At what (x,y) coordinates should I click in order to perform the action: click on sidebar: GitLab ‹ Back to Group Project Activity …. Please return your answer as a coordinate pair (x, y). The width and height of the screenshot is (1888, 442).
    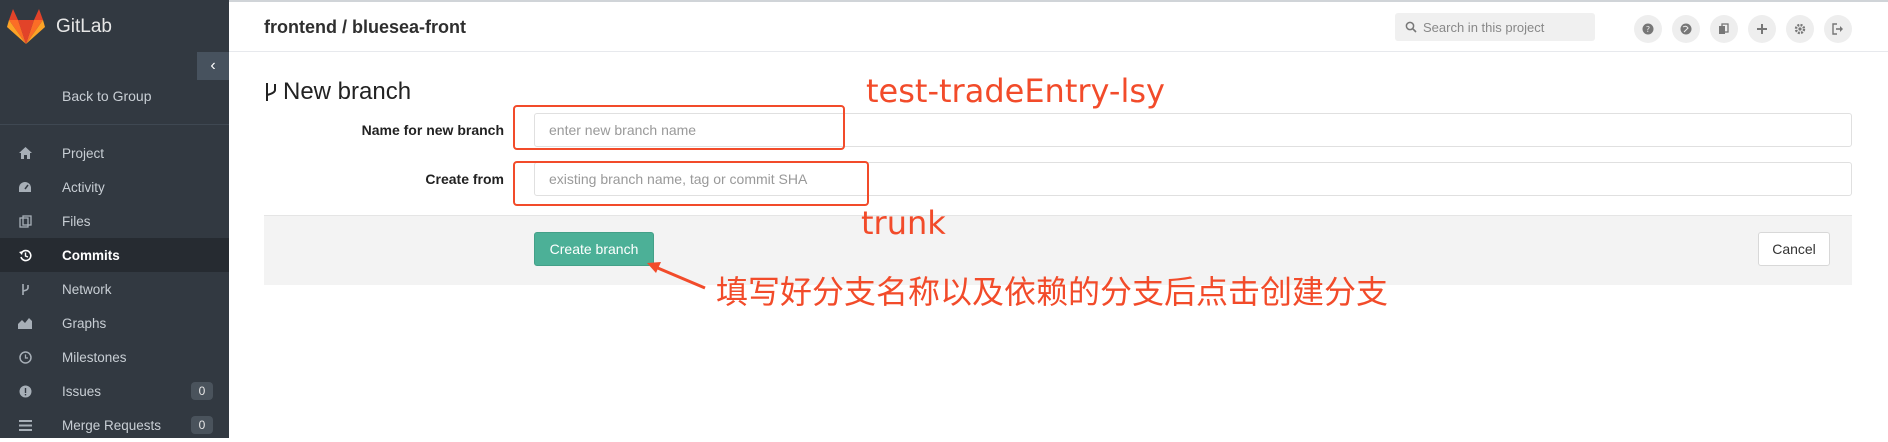
    Looking at the image, I should click on (114, 219).